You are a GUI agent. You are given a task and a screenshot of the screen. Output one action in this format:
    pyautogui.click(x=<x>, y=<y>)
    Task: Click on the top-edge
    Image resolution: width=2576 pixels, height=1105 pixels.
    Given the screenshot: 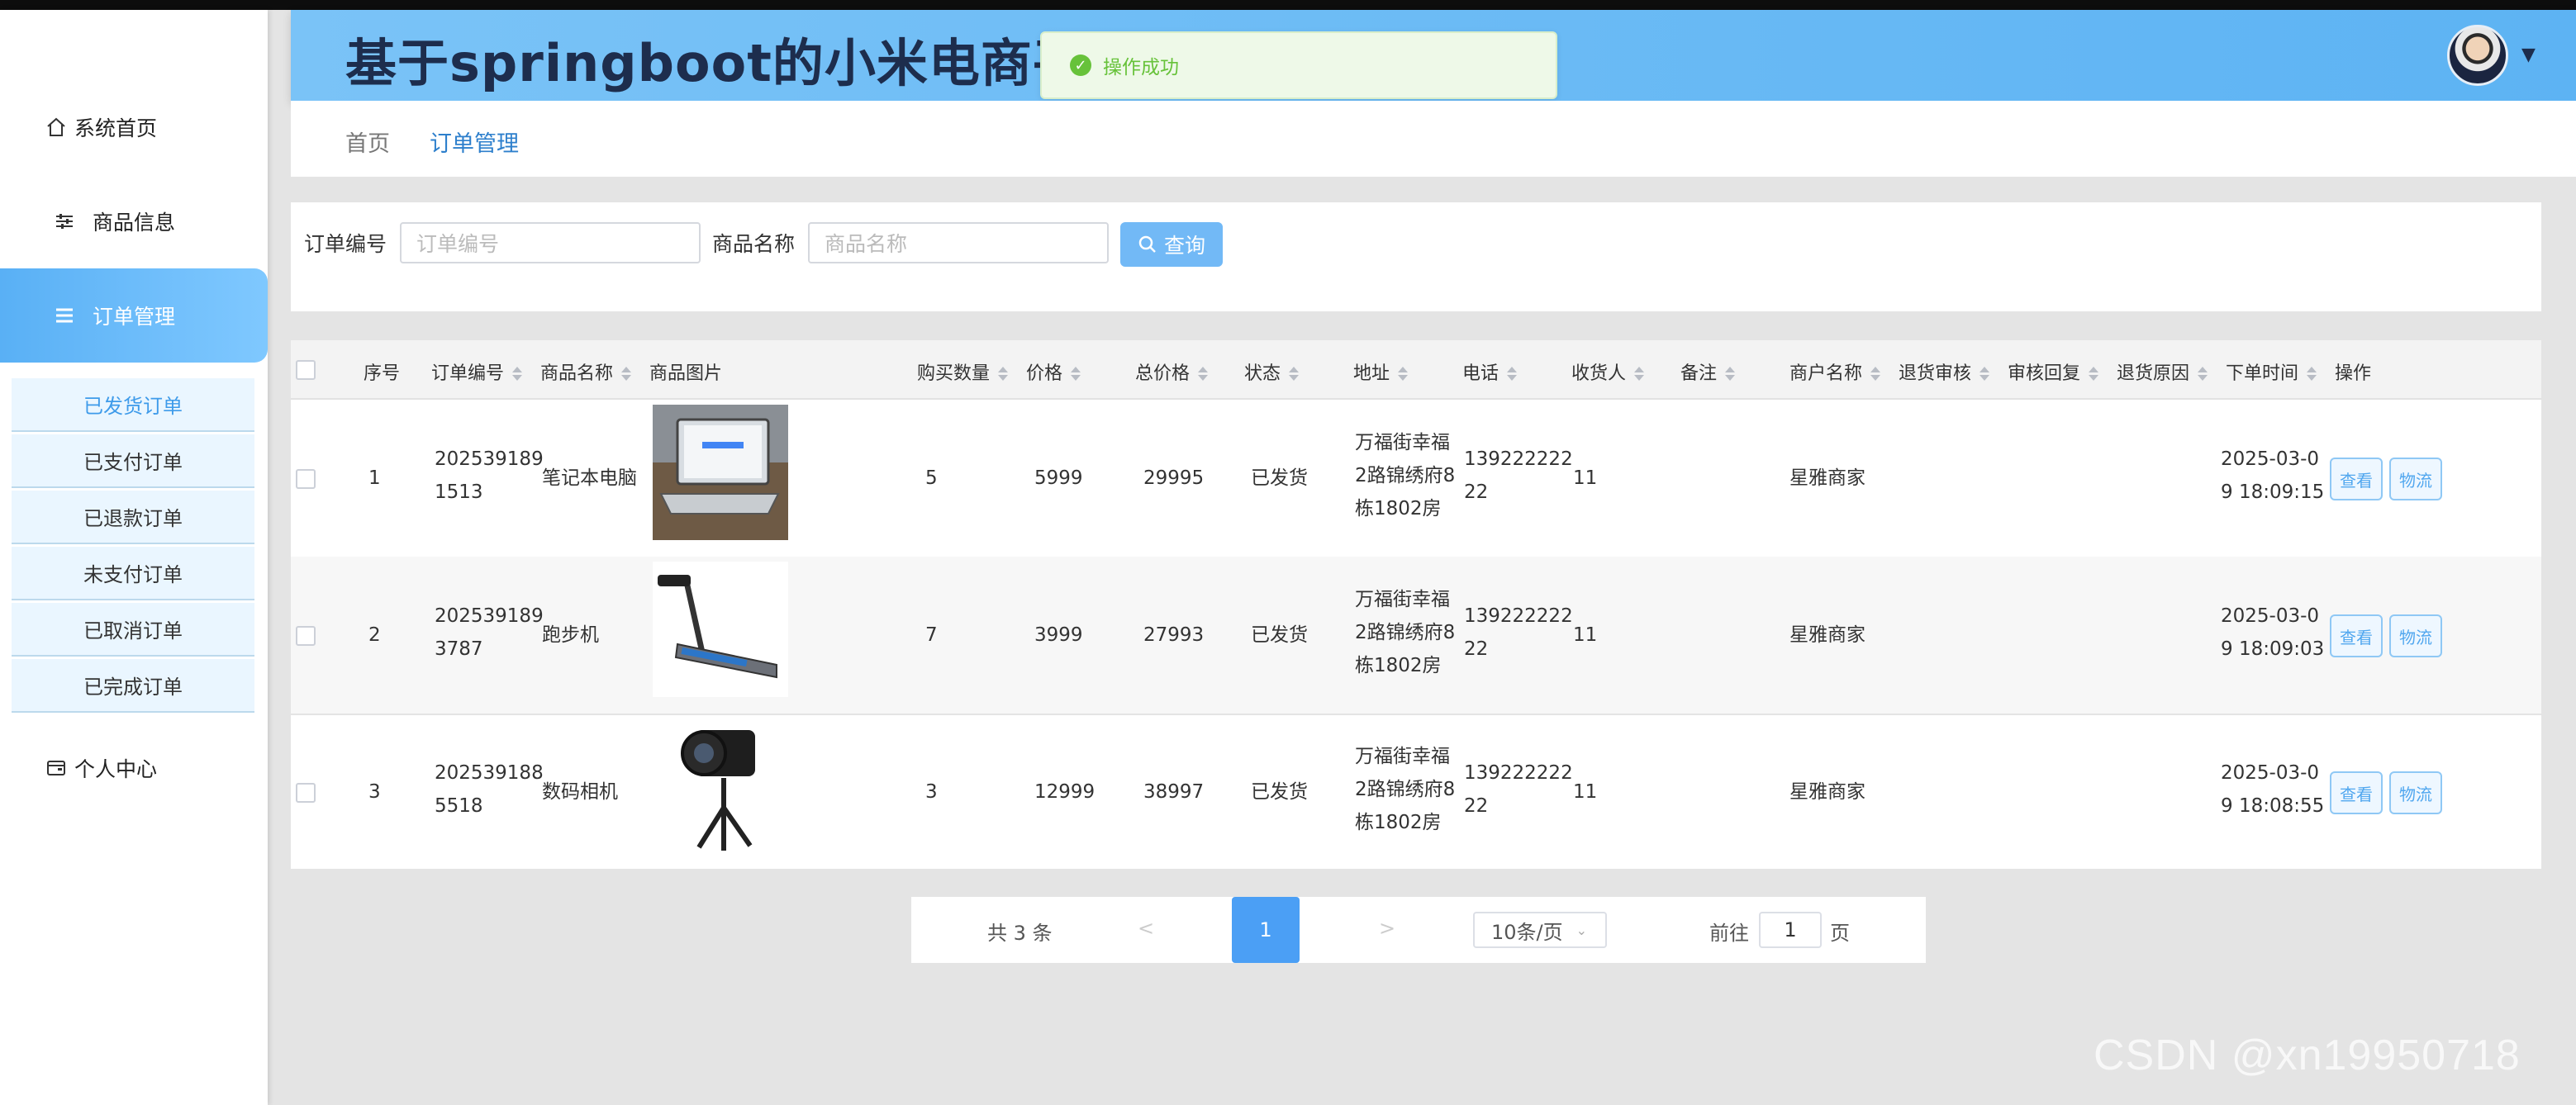 What is the action you would take?
    pyautogui.click(x=1288, y=5)
    